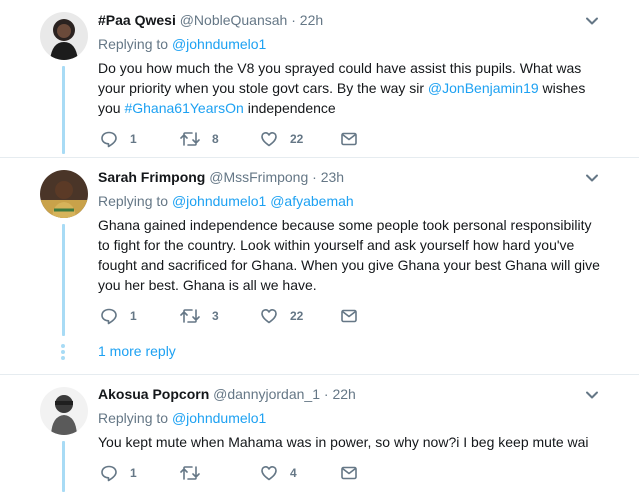 The width and height of the screenshot is (639, 492). What do you see at coordinates (332, 177) in the screenshot?
I see `timestamp: 23h` at bounding box center [332, 177].